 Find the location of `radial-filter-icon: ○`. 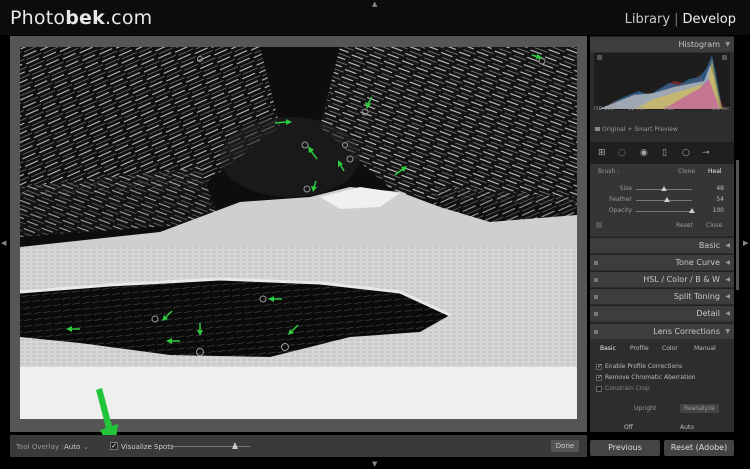

radial-filter-icon: ○ is located at coordinates (686, 153).